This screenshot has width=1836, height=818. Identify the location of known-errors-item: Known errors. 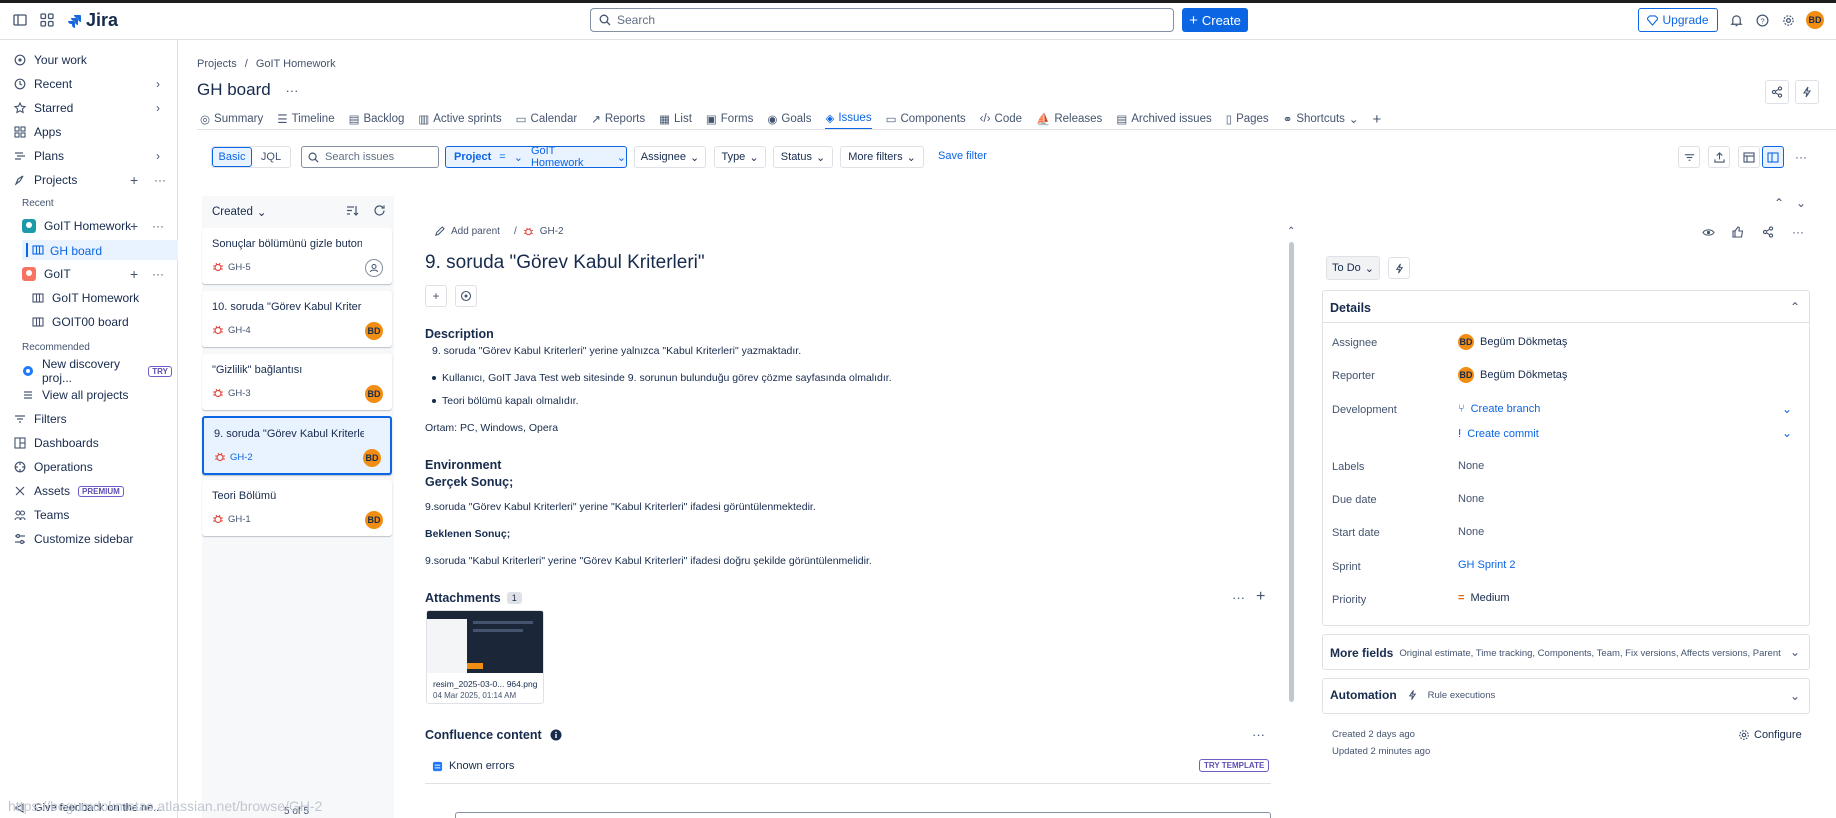
(473, 766).